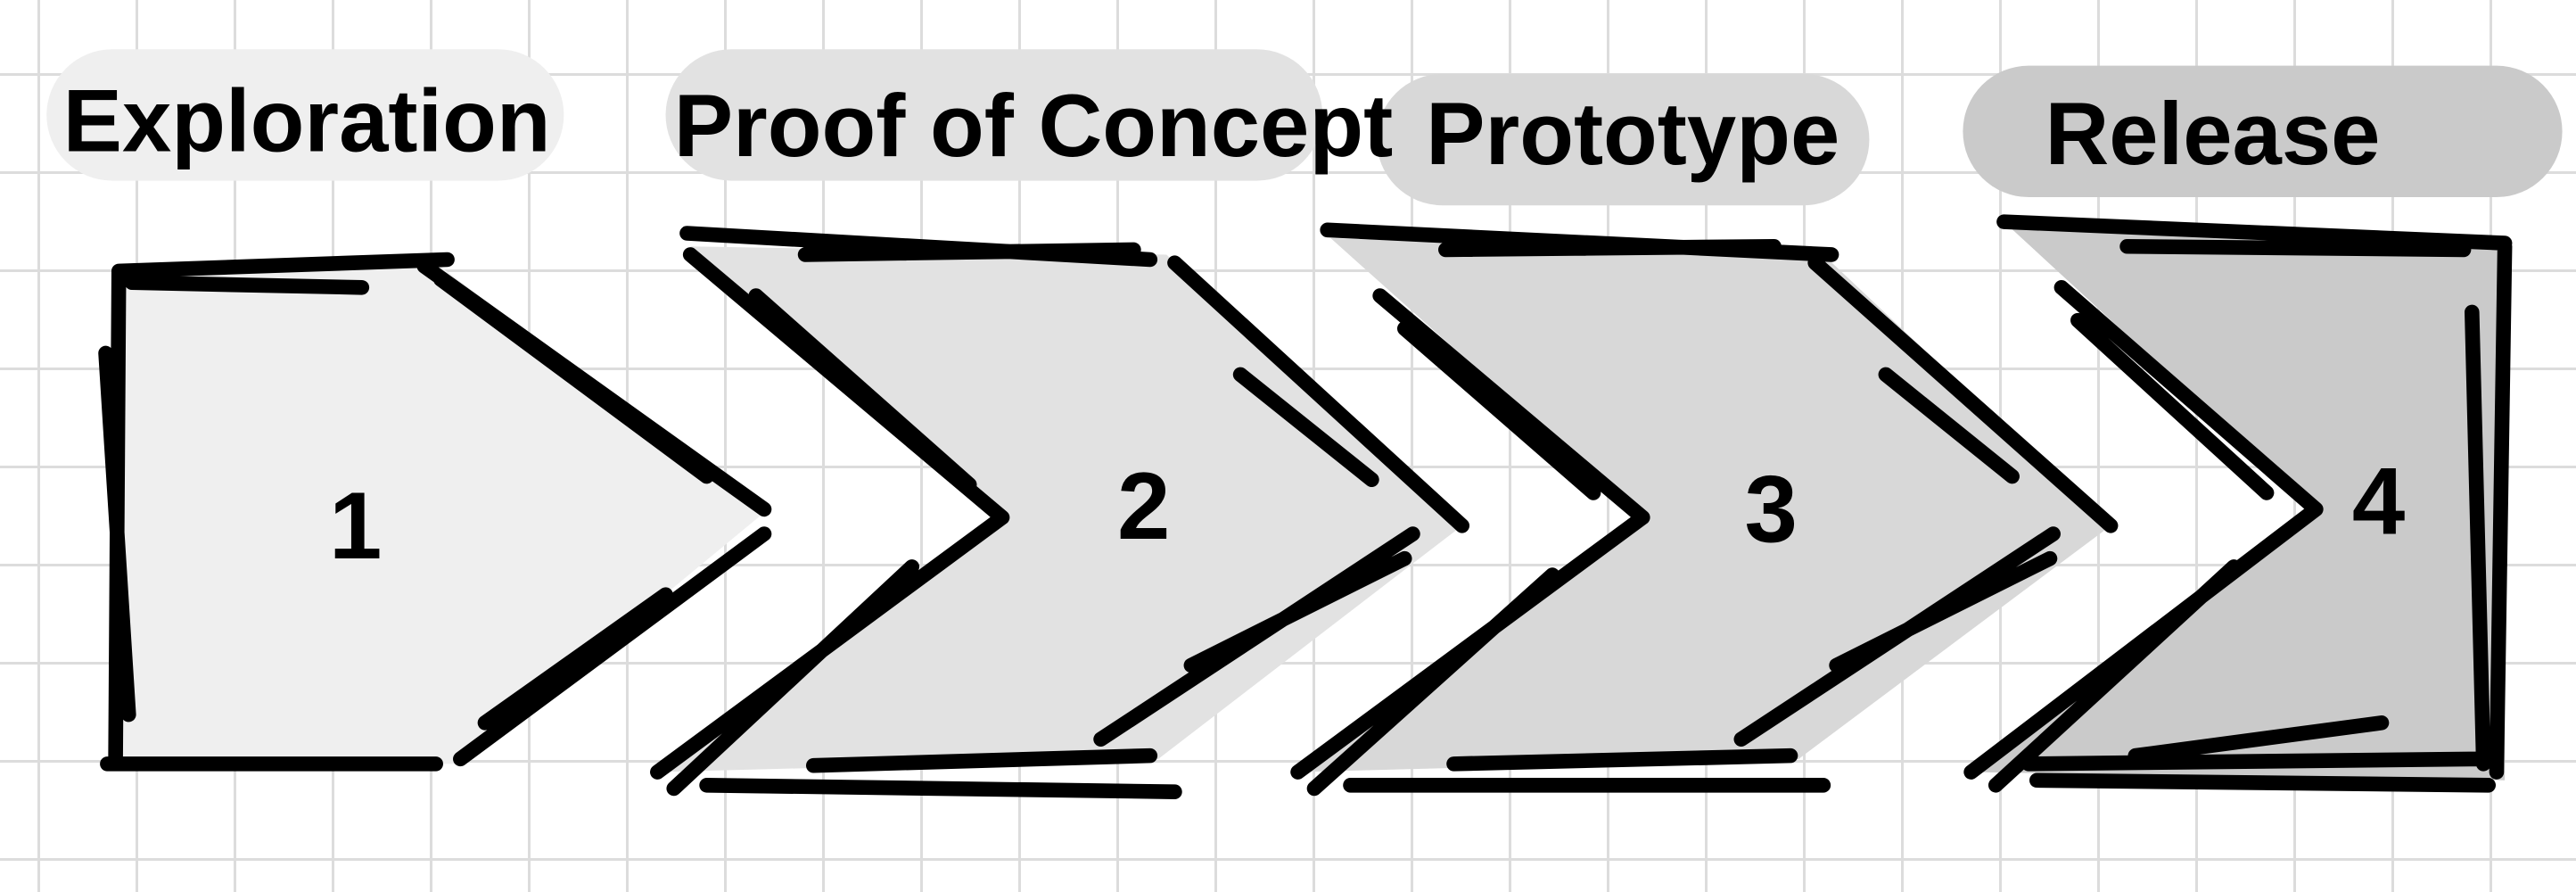 The image size is (2576, 892). I want to click on stage-label-2: Proof of Concept, so click(1033, 126).